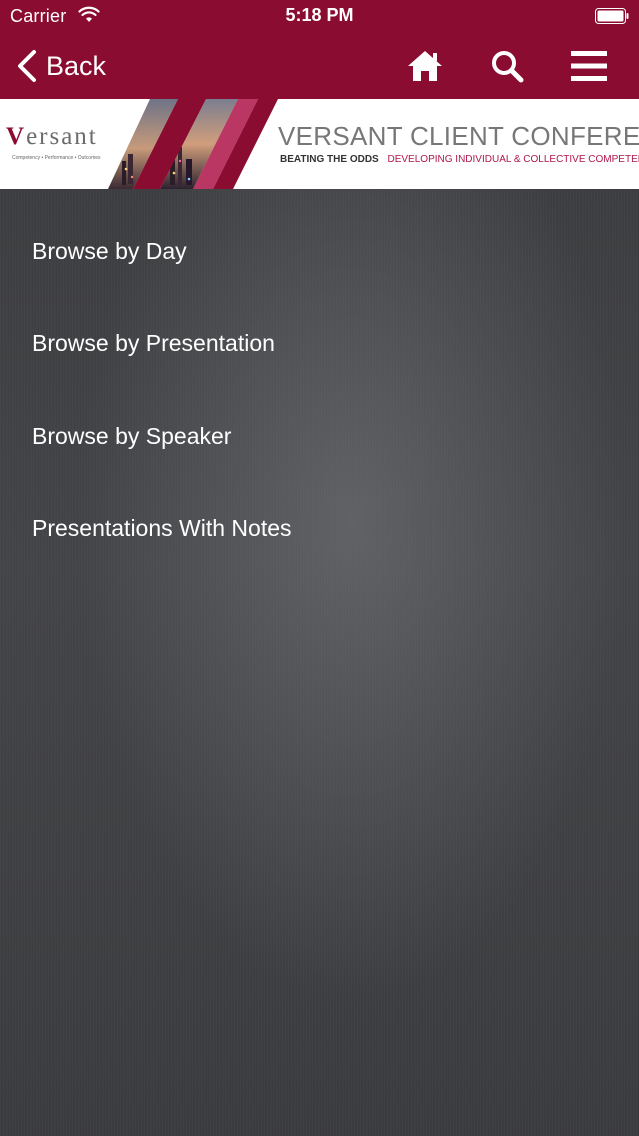  I want to click on battery-icon, so click(612, 16).